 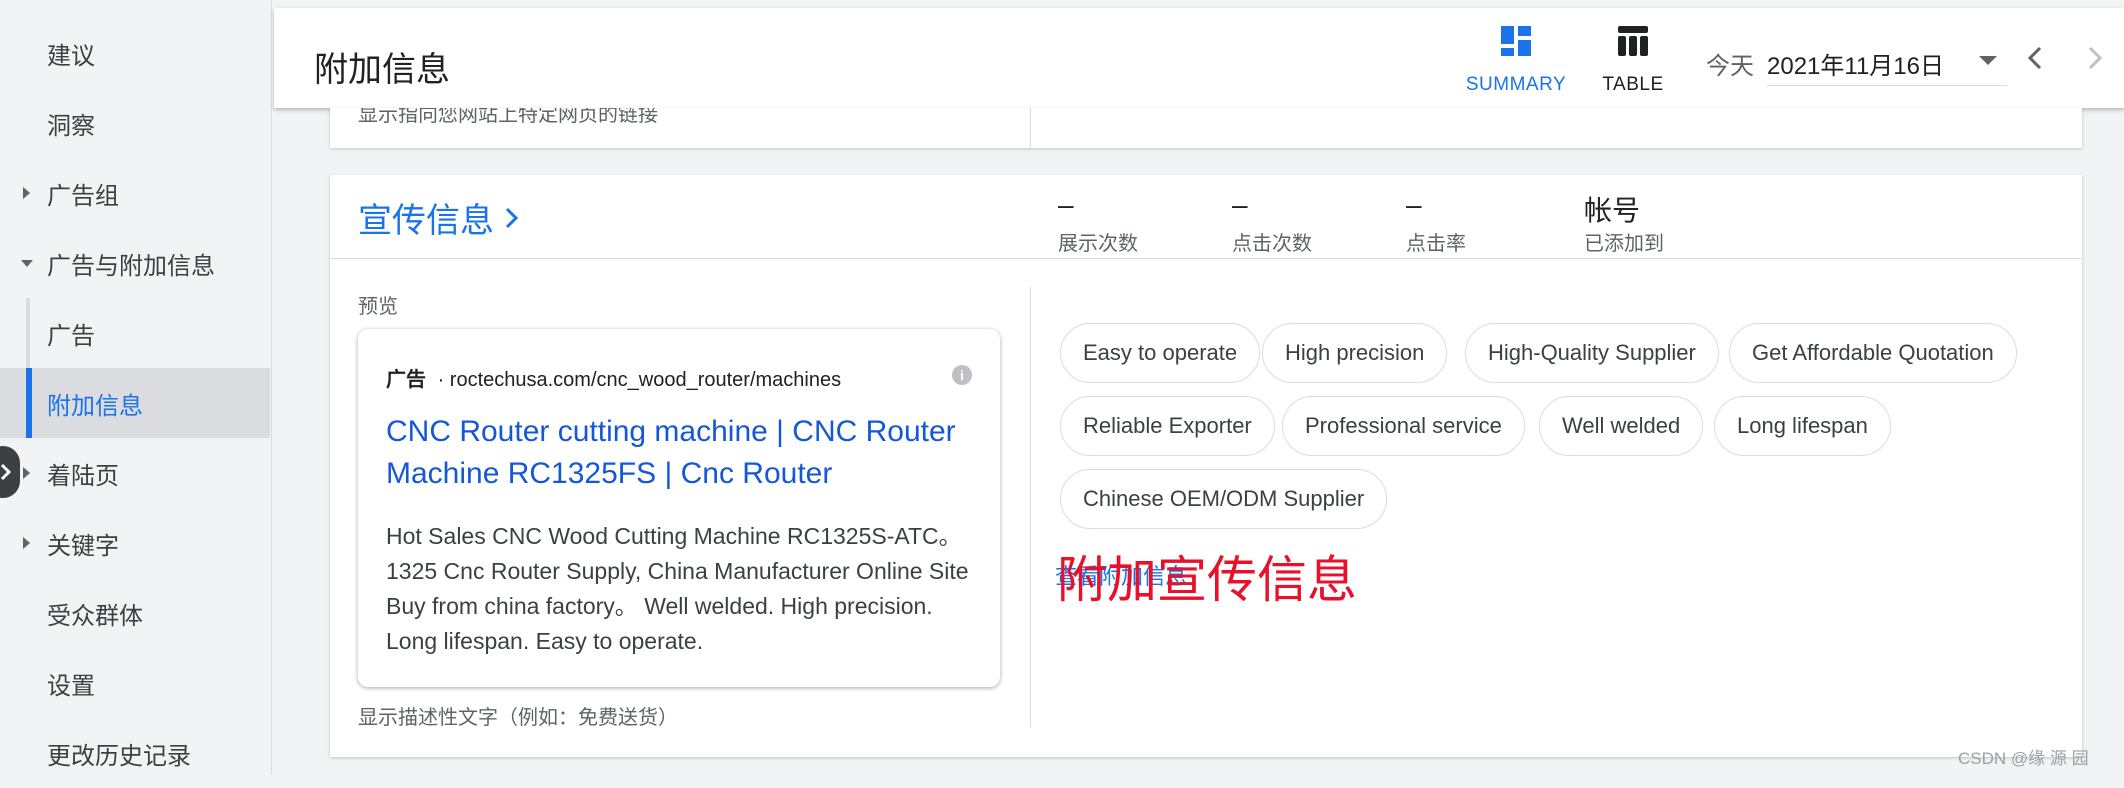 What do you see at coordinates (645, 380) in the screenshot?
I see `ad-display-url: roctechusa.com/cnc_wood_router/machines` at bounding box center [645, 380].